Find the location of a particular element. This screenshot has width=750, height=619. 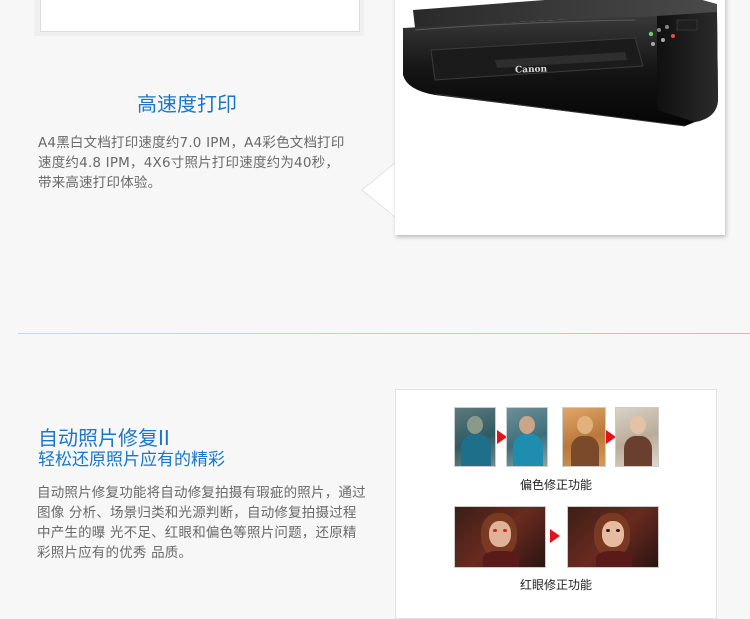

high-speed-print-title: 高速度打印 is located at coordinates (187, 104).